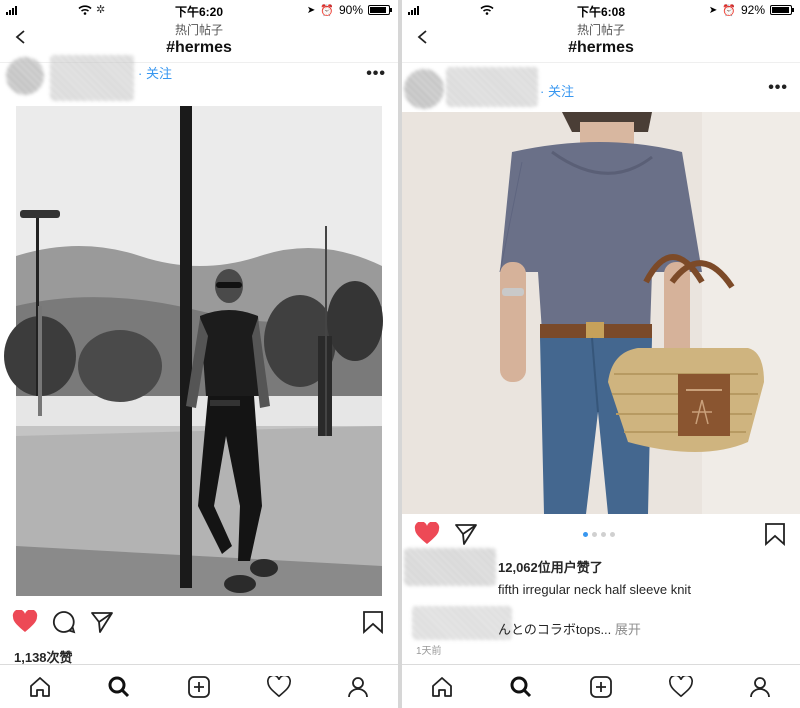  Describe the element at coordinates (550, 566) in the screenshot. I see `like-count: 12,062位用户赞了` at that location.